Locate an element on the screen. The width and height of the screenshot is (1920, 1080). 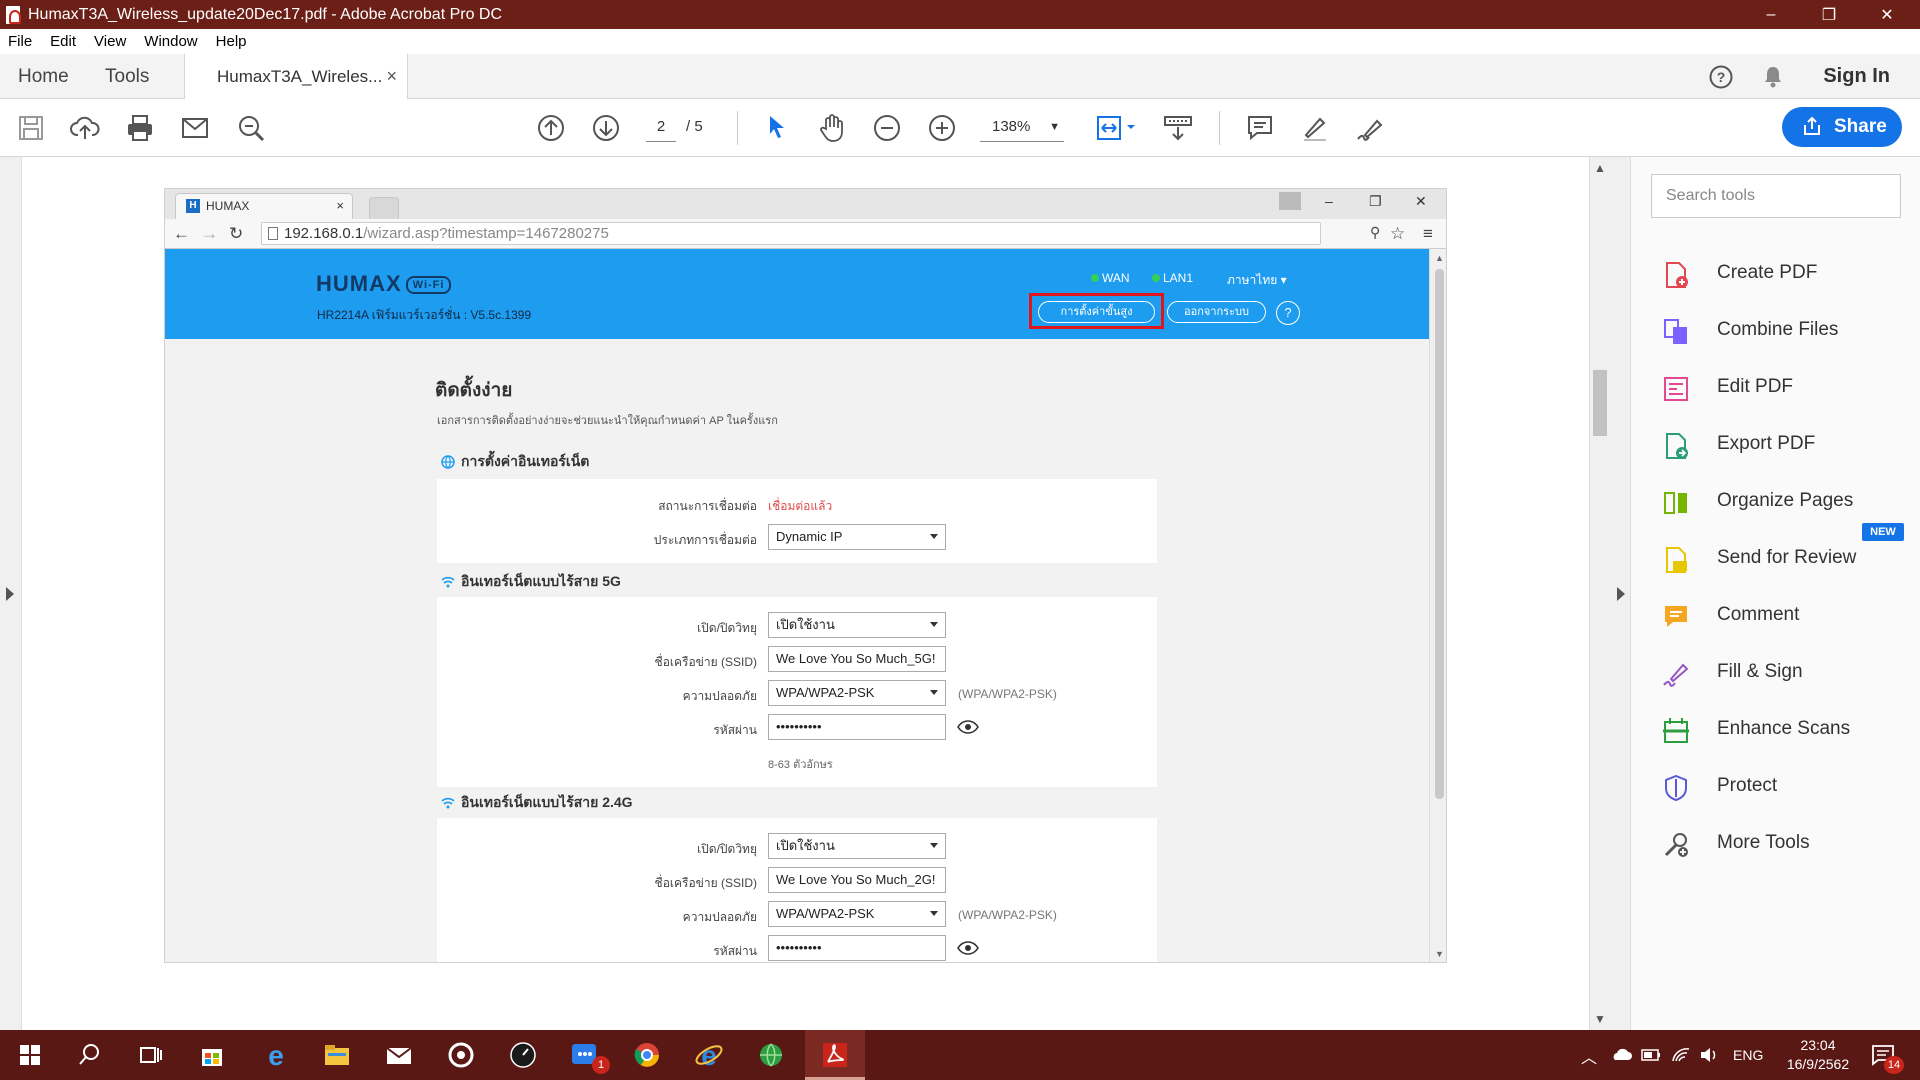
menu-file: File is located at coordinates (21, 41).